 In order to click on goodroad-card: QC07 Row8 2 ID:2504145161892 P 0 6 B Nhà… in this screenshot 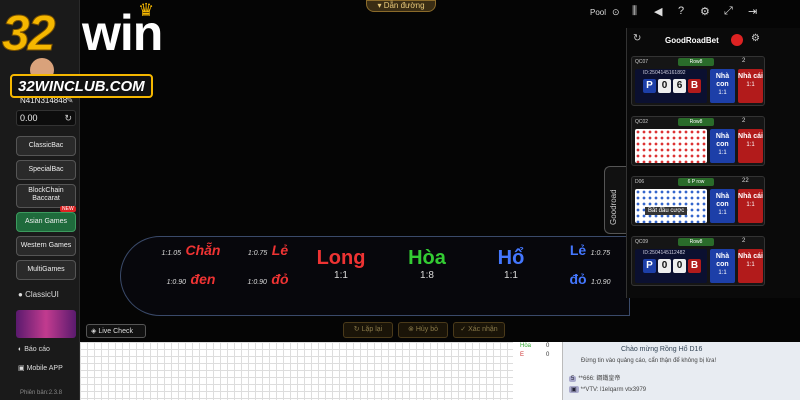, I will do `click(698, 81)`.